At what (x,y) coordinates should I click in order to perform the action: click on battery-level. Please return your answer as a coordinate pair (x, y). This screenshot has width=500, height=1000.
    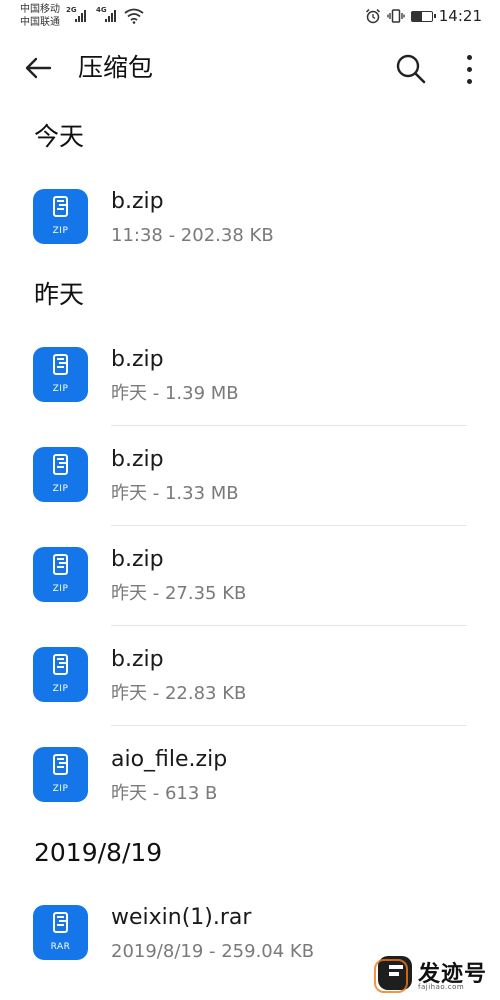
    Looking at the image, I should click on (416, 16).